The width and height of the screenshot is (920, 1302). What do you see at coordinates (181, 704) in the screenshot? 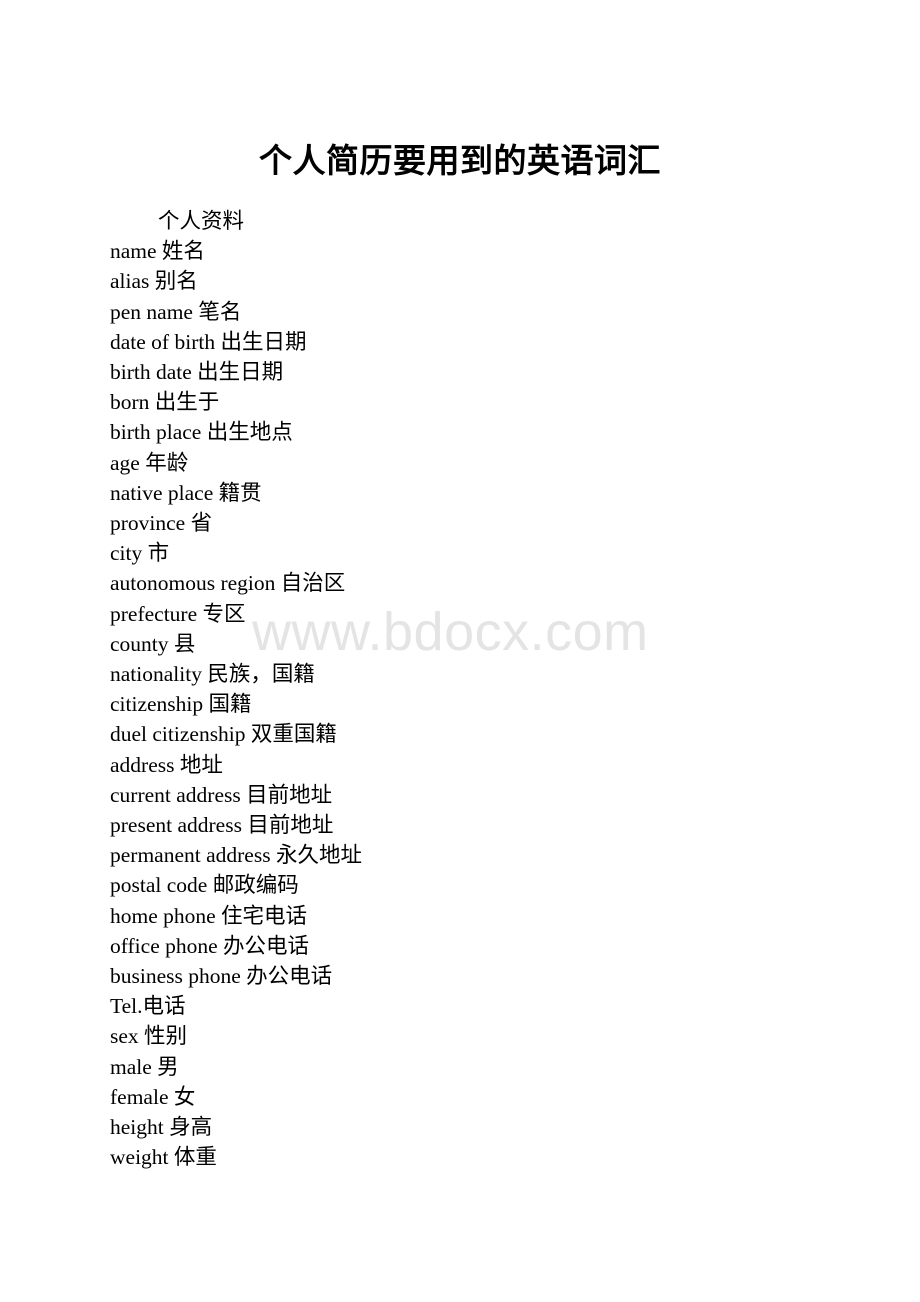
I see `list-item: citizenship 国籍` at bounding box center [181, 704].